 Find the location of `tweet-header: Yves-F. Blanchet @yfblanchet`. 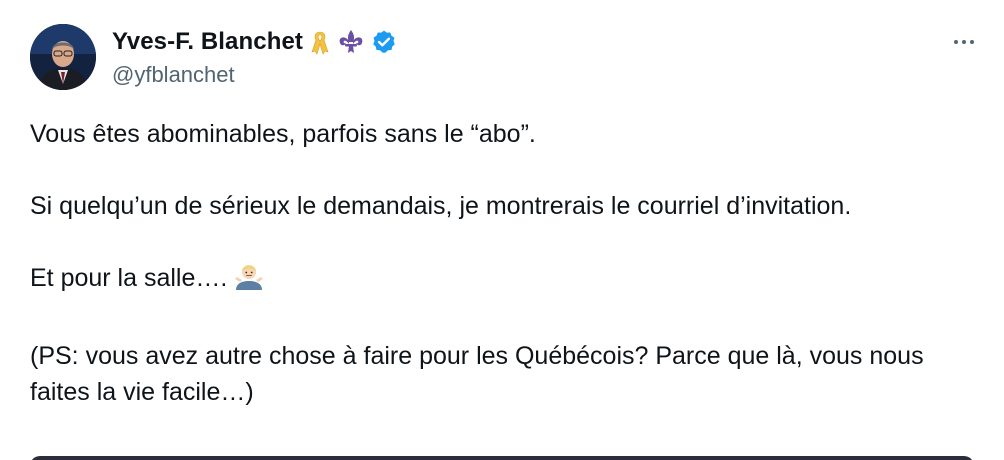

tweet-header: Yves-F. Blanchet @yfblanchet is located at coordinates (254, 57).